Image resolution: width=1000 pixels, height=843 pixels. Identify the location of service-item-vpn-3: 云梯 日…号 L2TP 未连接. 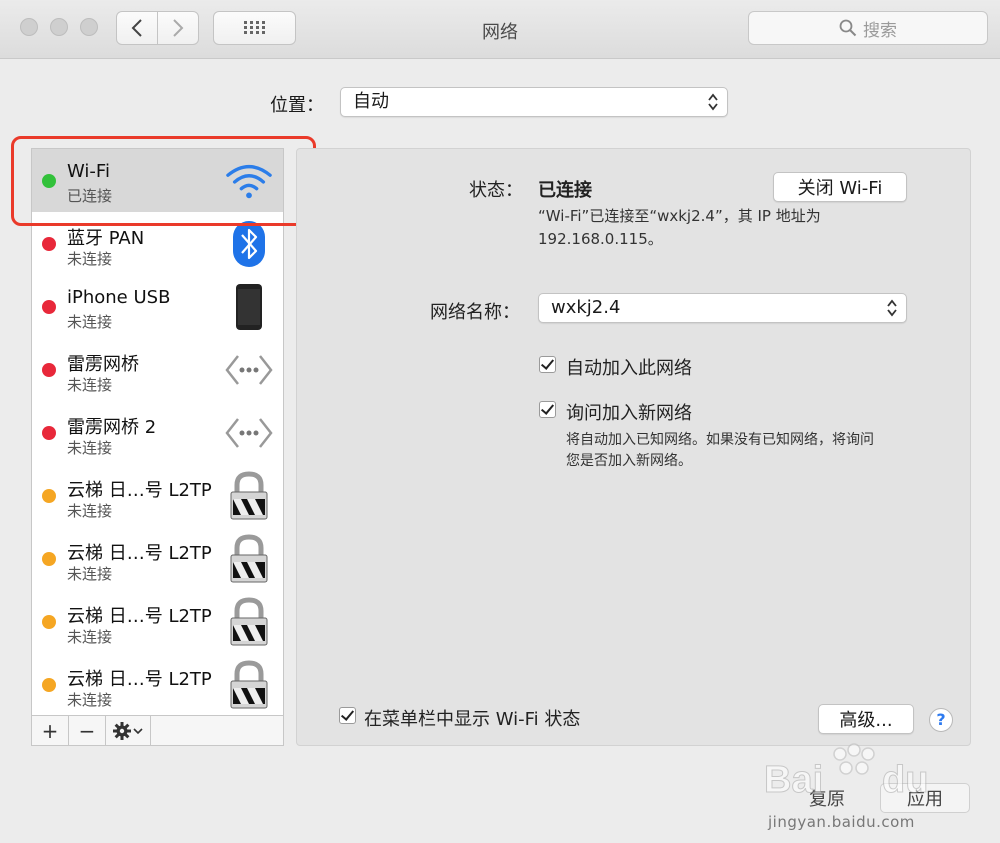
(157, 621).